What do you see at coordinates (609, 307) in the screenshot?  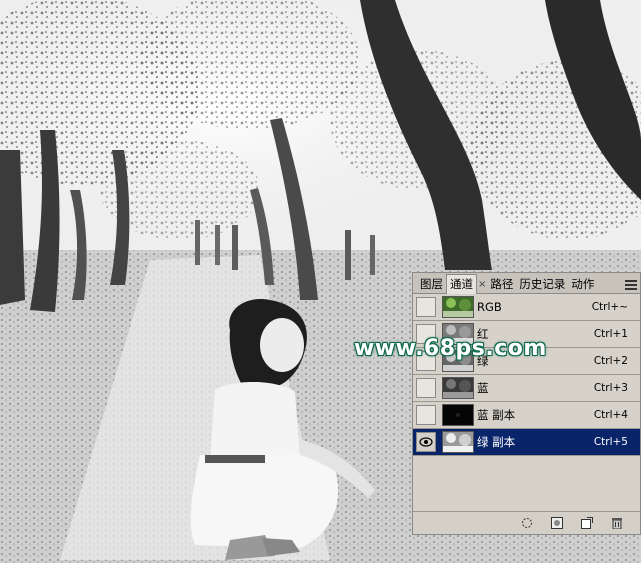 I see `channel-shortcut: Ctrl+~` at bounding box center [609, 307].